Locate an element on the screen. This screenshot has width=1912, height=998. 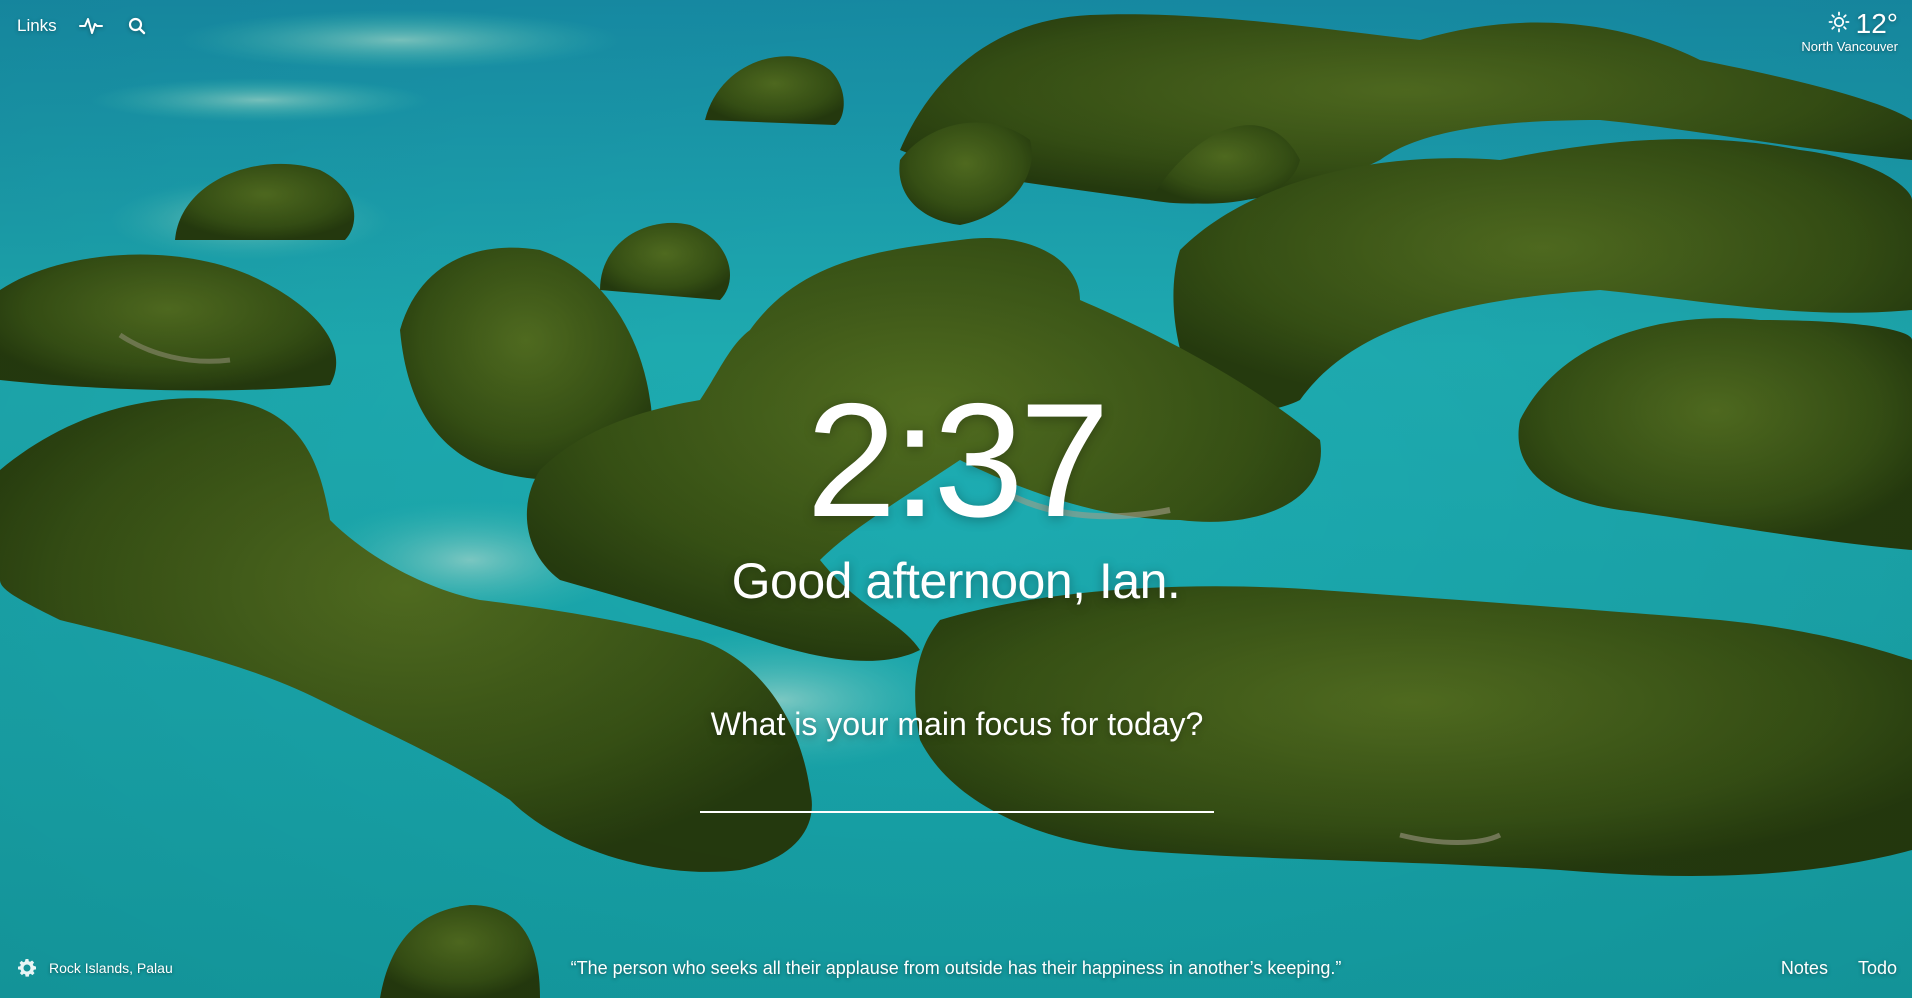
weather-location: North Vancouver is located at coordinates (1849, 46).